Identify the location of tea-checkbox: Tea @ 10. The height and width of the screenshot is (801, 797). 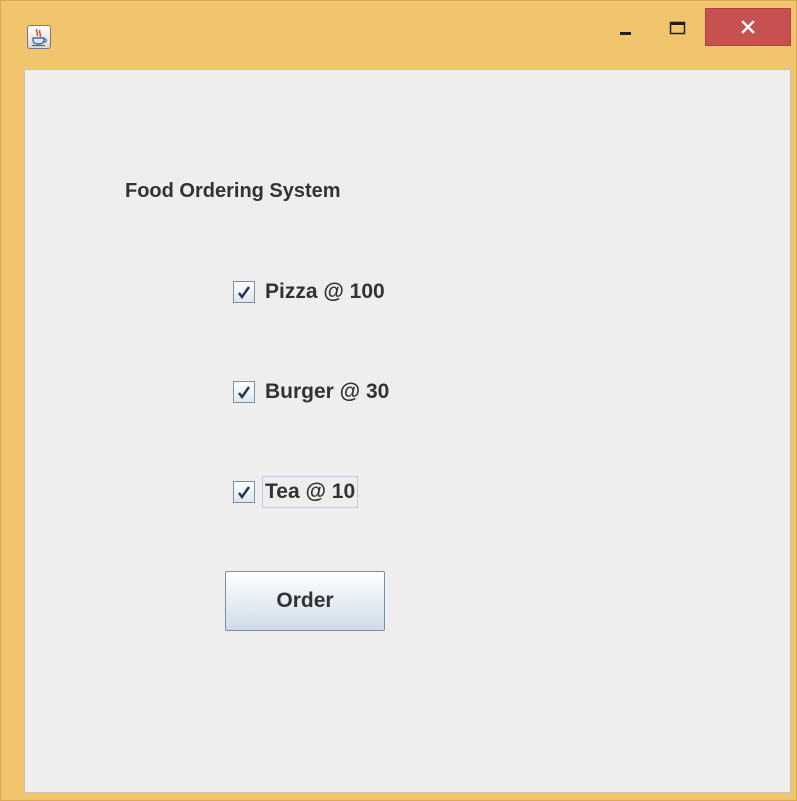
(296, 492).